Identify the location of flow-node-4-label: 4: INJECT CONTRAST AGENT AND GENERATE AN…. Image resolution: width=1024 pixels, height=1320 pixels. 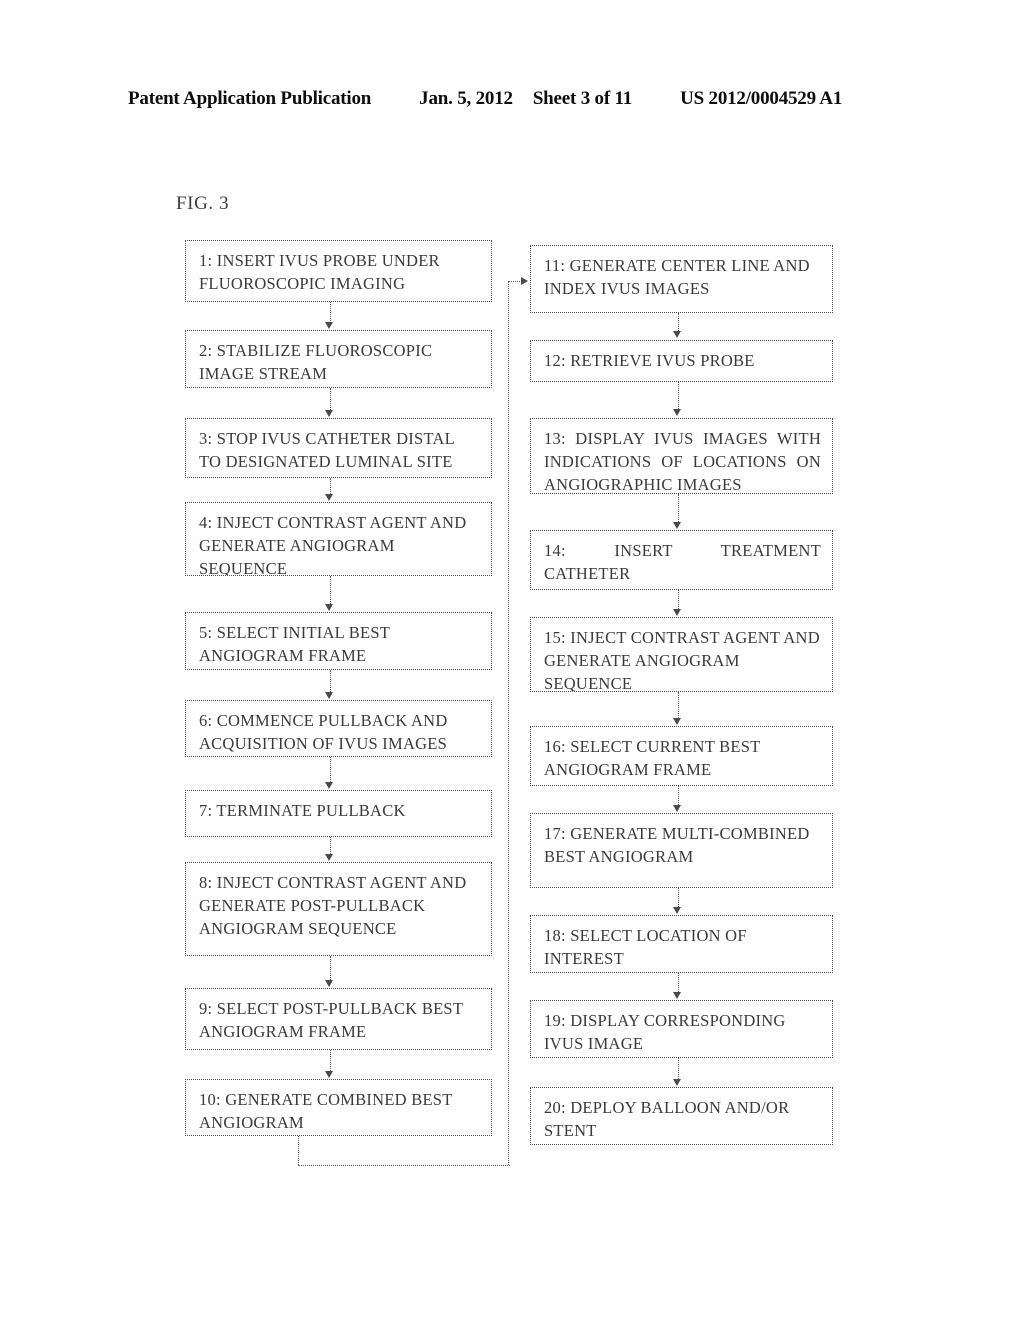
(333, 544).